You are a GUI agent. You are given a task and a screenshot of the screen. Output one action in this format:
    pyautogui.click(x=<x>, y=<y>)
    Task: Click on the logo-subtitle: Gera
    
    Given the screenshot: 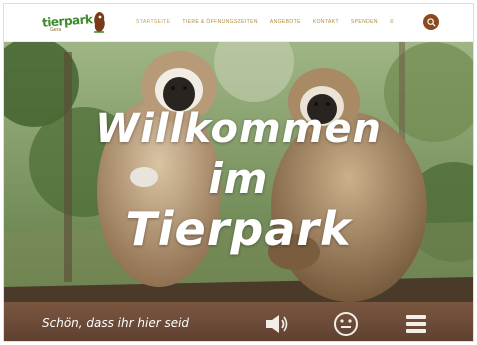 What is the action you would take?
    pyautogui.click(x=56, y=30)
    